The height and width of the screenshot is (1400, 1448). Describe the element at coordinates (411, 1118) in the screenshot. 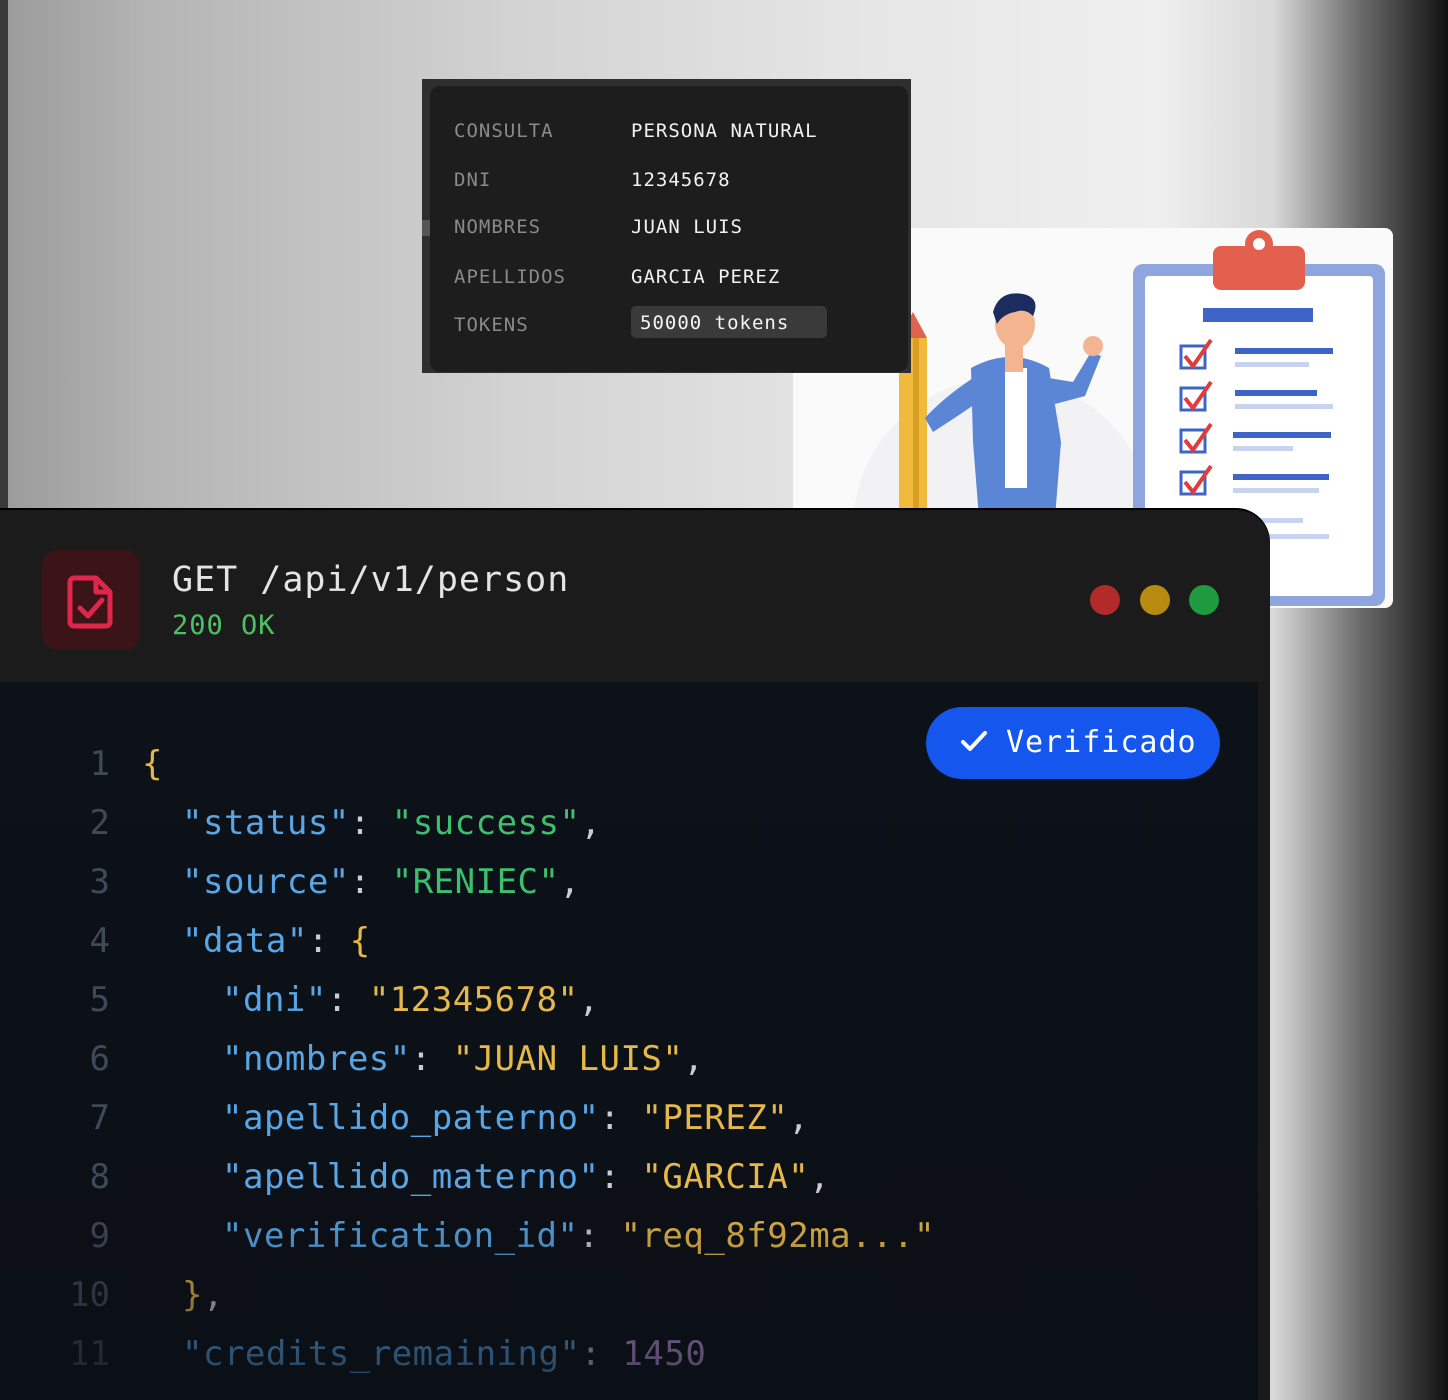

I see `json-key: "apellido_paterno"` at that location.